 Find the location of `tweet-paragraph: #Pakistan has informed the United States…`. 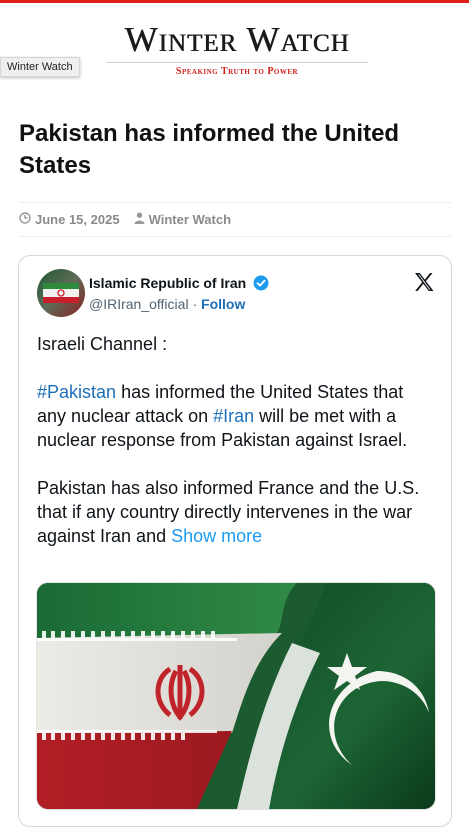

tweet-paragraph: #Pakistan has informed the United States… is located at coordinates (237, 416).